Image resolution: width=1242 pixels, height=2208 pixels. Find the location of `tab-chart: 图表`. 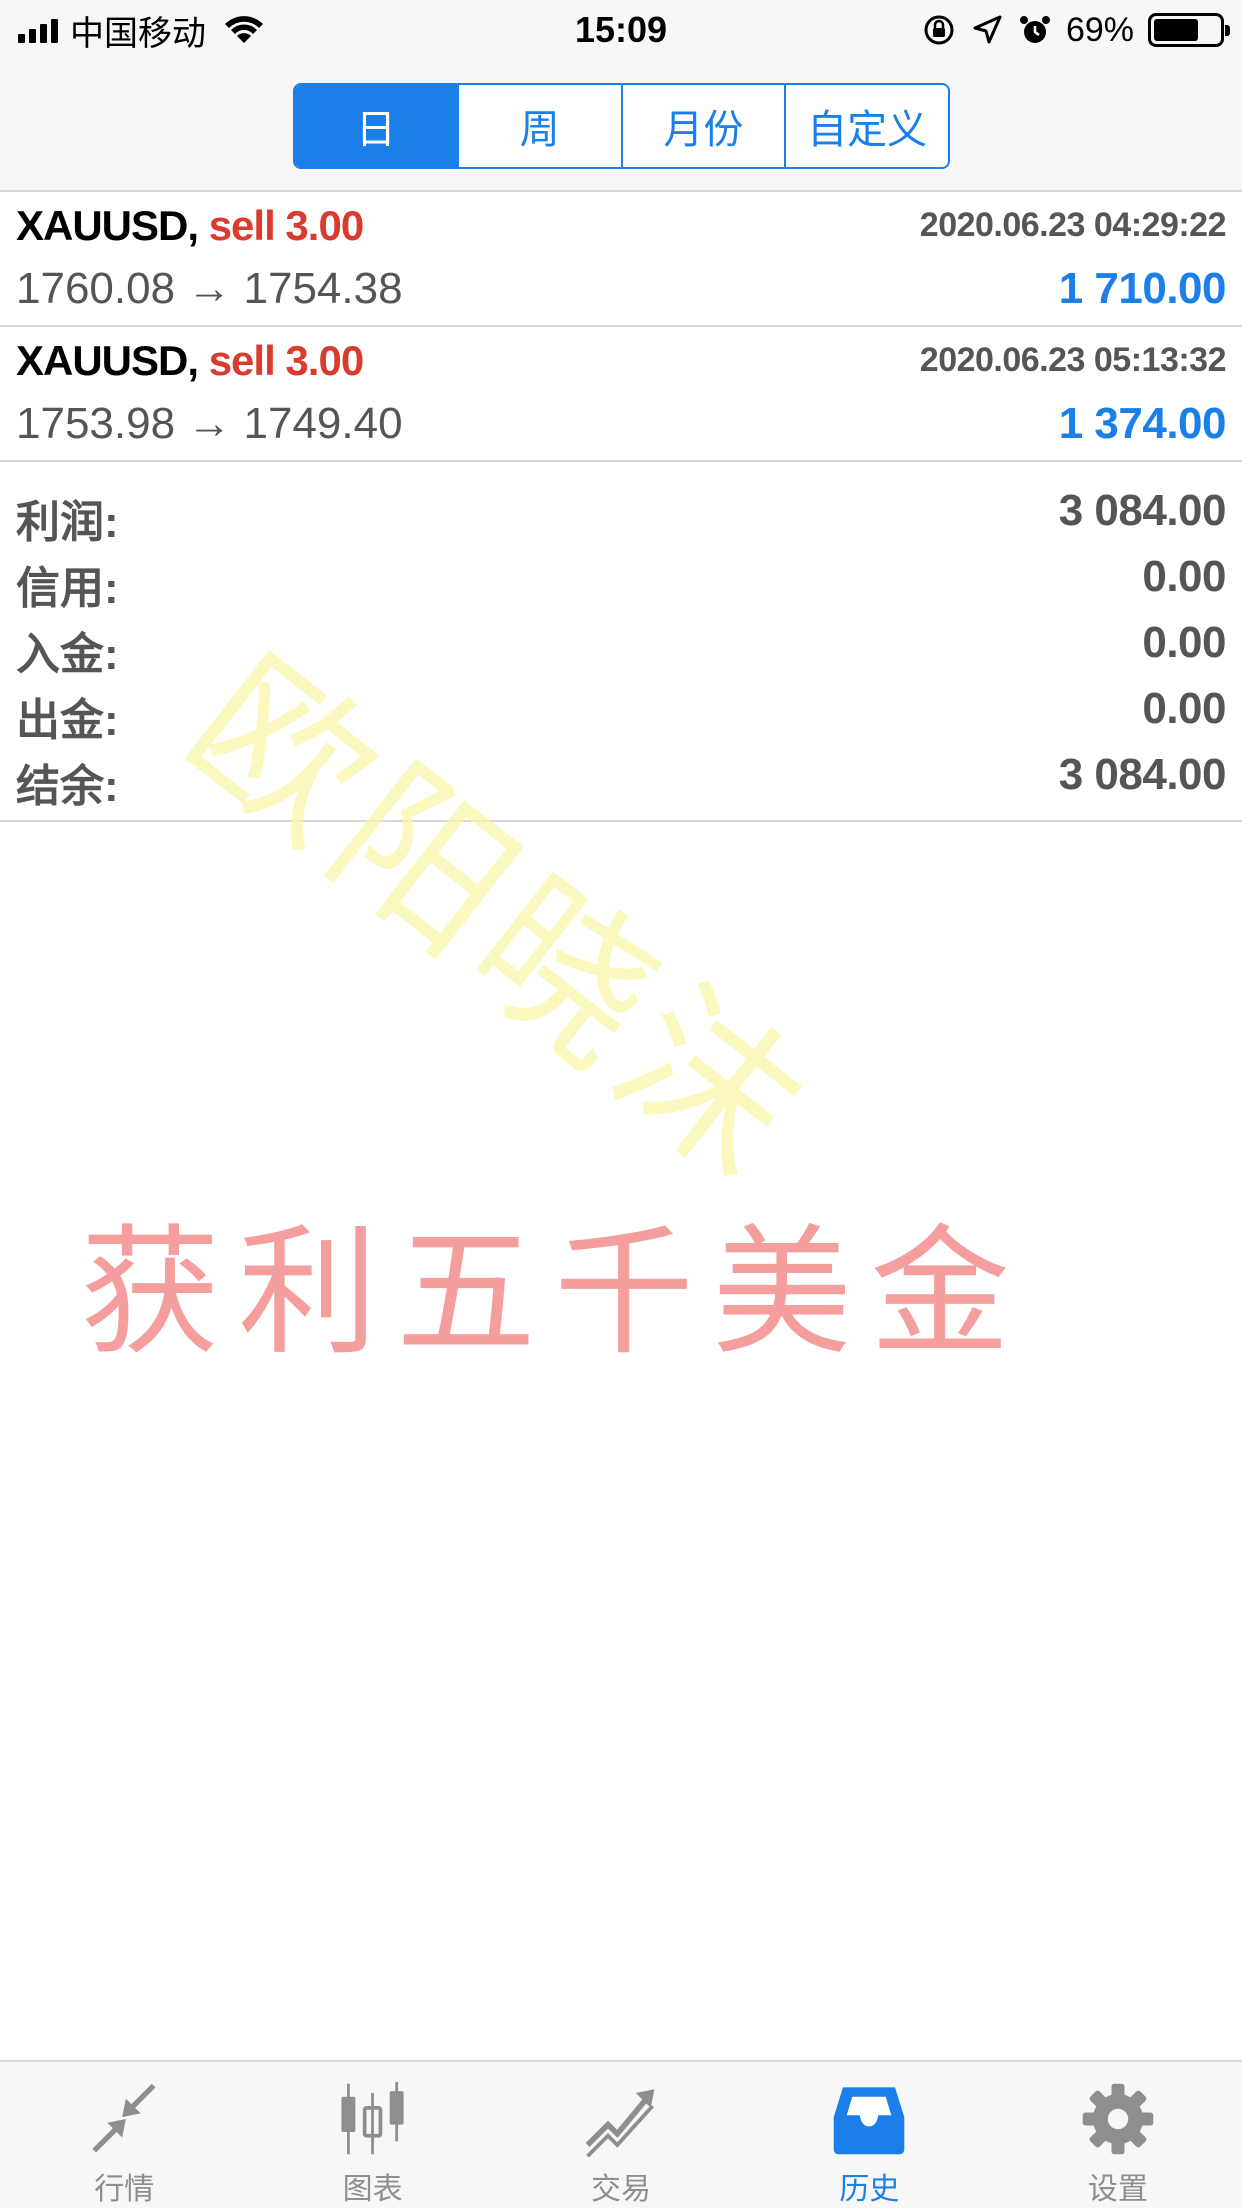

tab-chart: 图表 is located at coordinates (372, 2135).